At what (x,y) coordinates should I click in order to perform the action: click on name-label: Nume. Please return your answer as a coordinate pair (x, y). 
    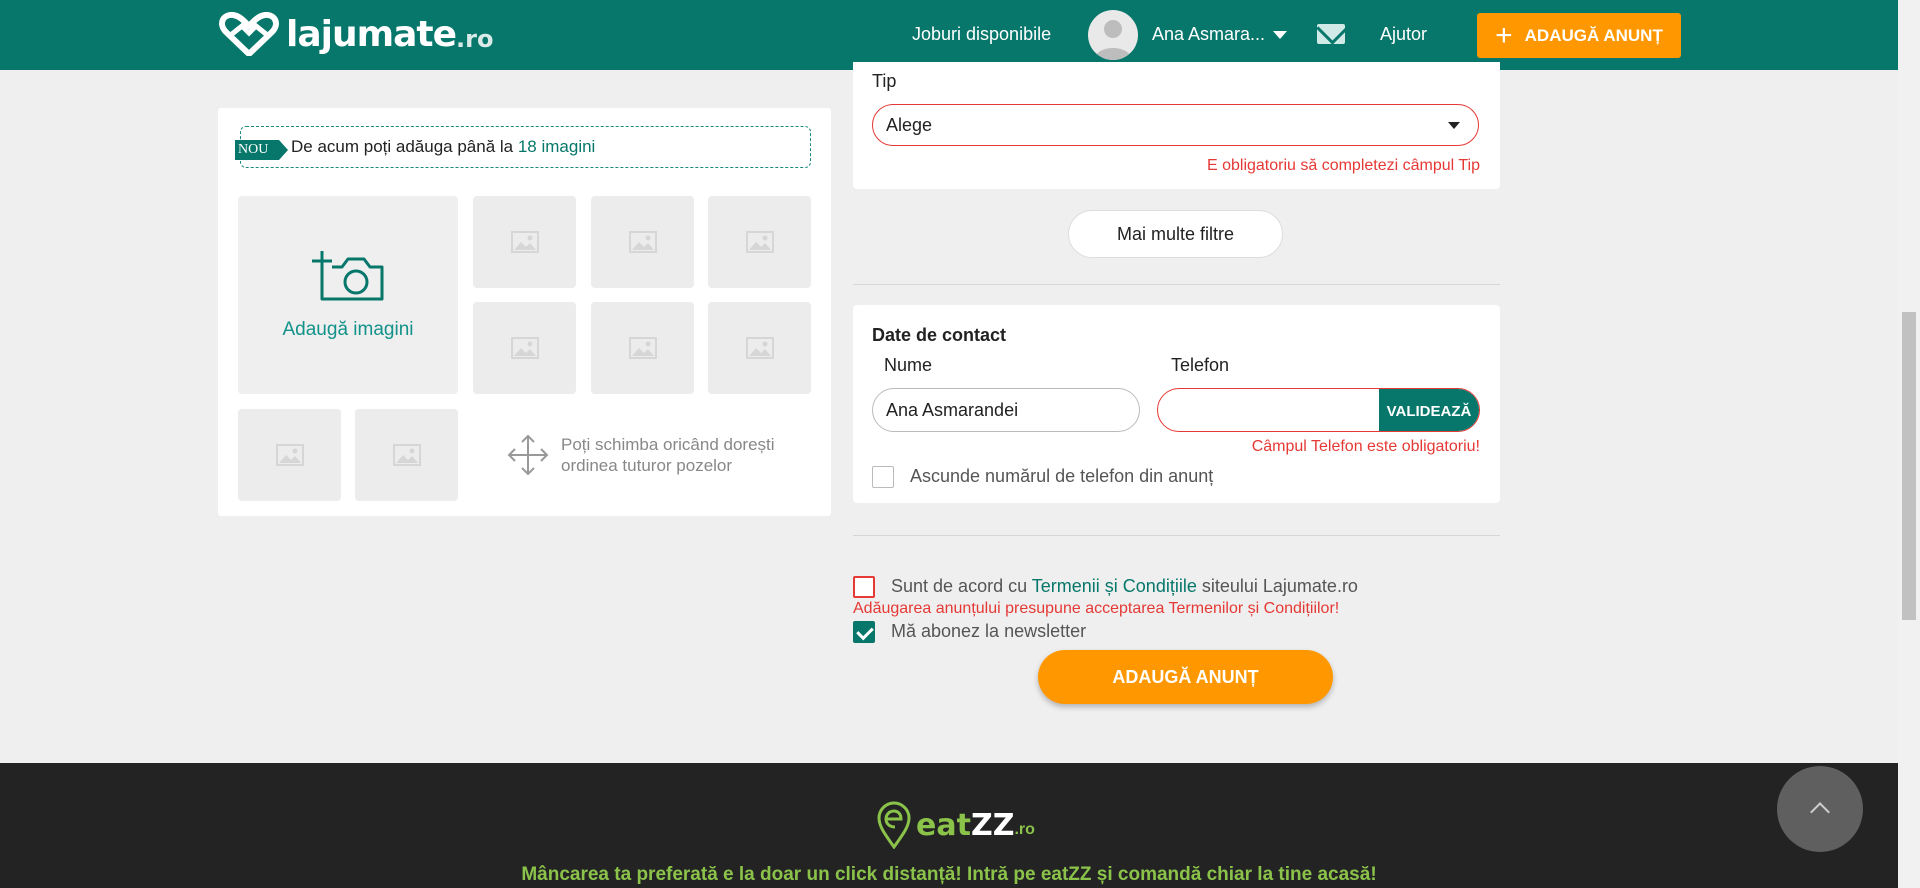
    Looking at the image, I should click on (908, 365).